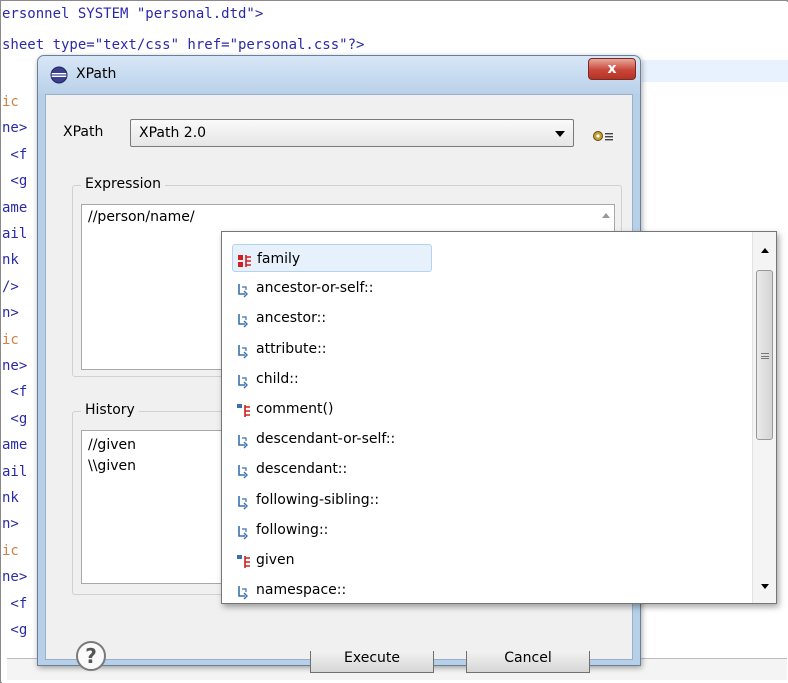 Image resolution: width=788 pixels, height=683 pixels. I want to click on completion-item-label: family, so click(279, 259).